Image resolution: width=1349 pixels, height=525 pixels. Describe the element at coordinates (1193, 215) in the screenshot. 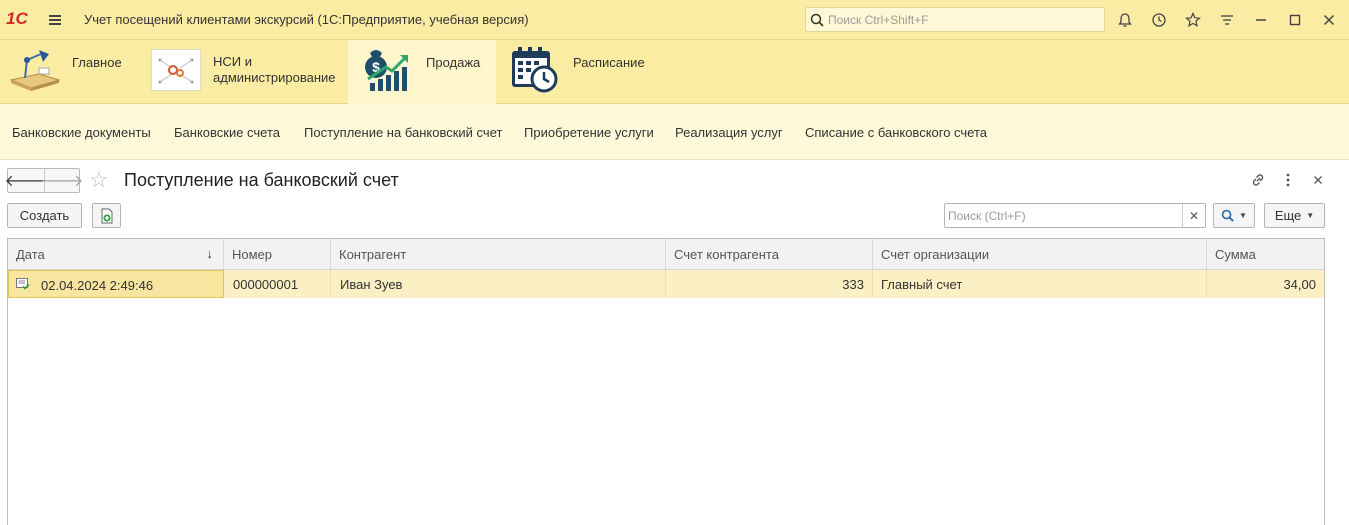

I see `clear-search-icon: ✕` at that location.